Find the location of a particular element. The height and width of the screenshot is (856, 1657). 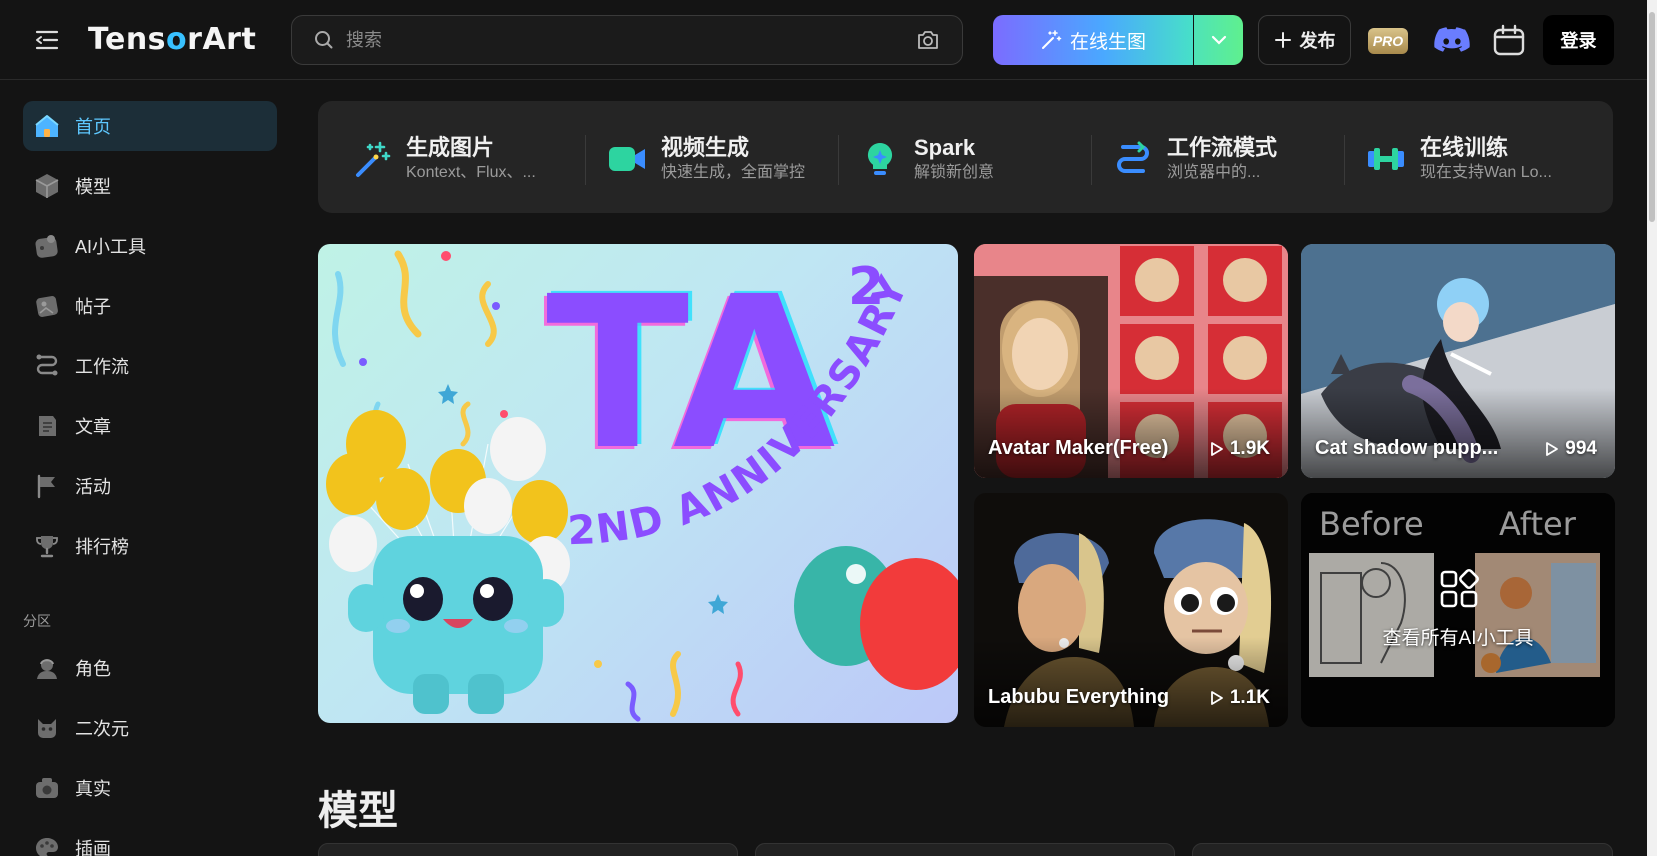

tool-card-labubu: Labubu Everything 1.1K is located at coordinates (1131, 610).